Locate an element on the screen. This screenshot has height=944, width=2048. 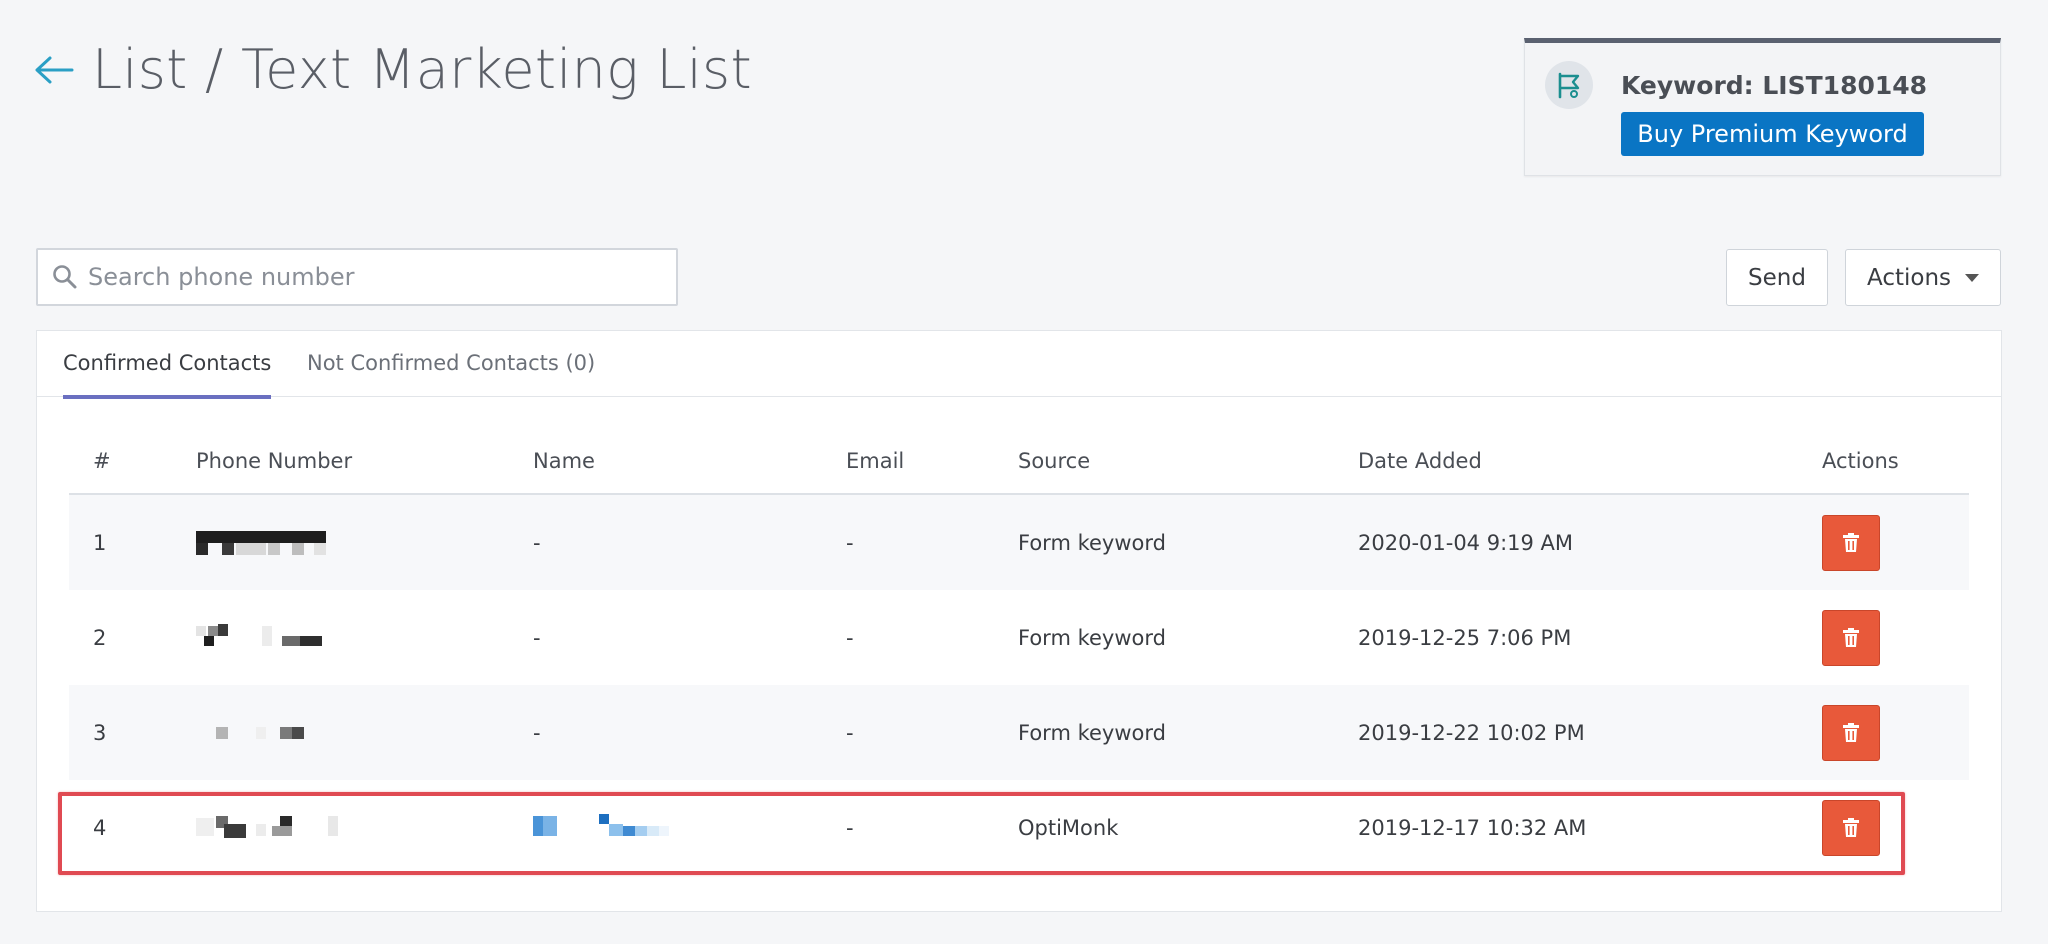
send-button: Send is located at coordinates (1777, 277).